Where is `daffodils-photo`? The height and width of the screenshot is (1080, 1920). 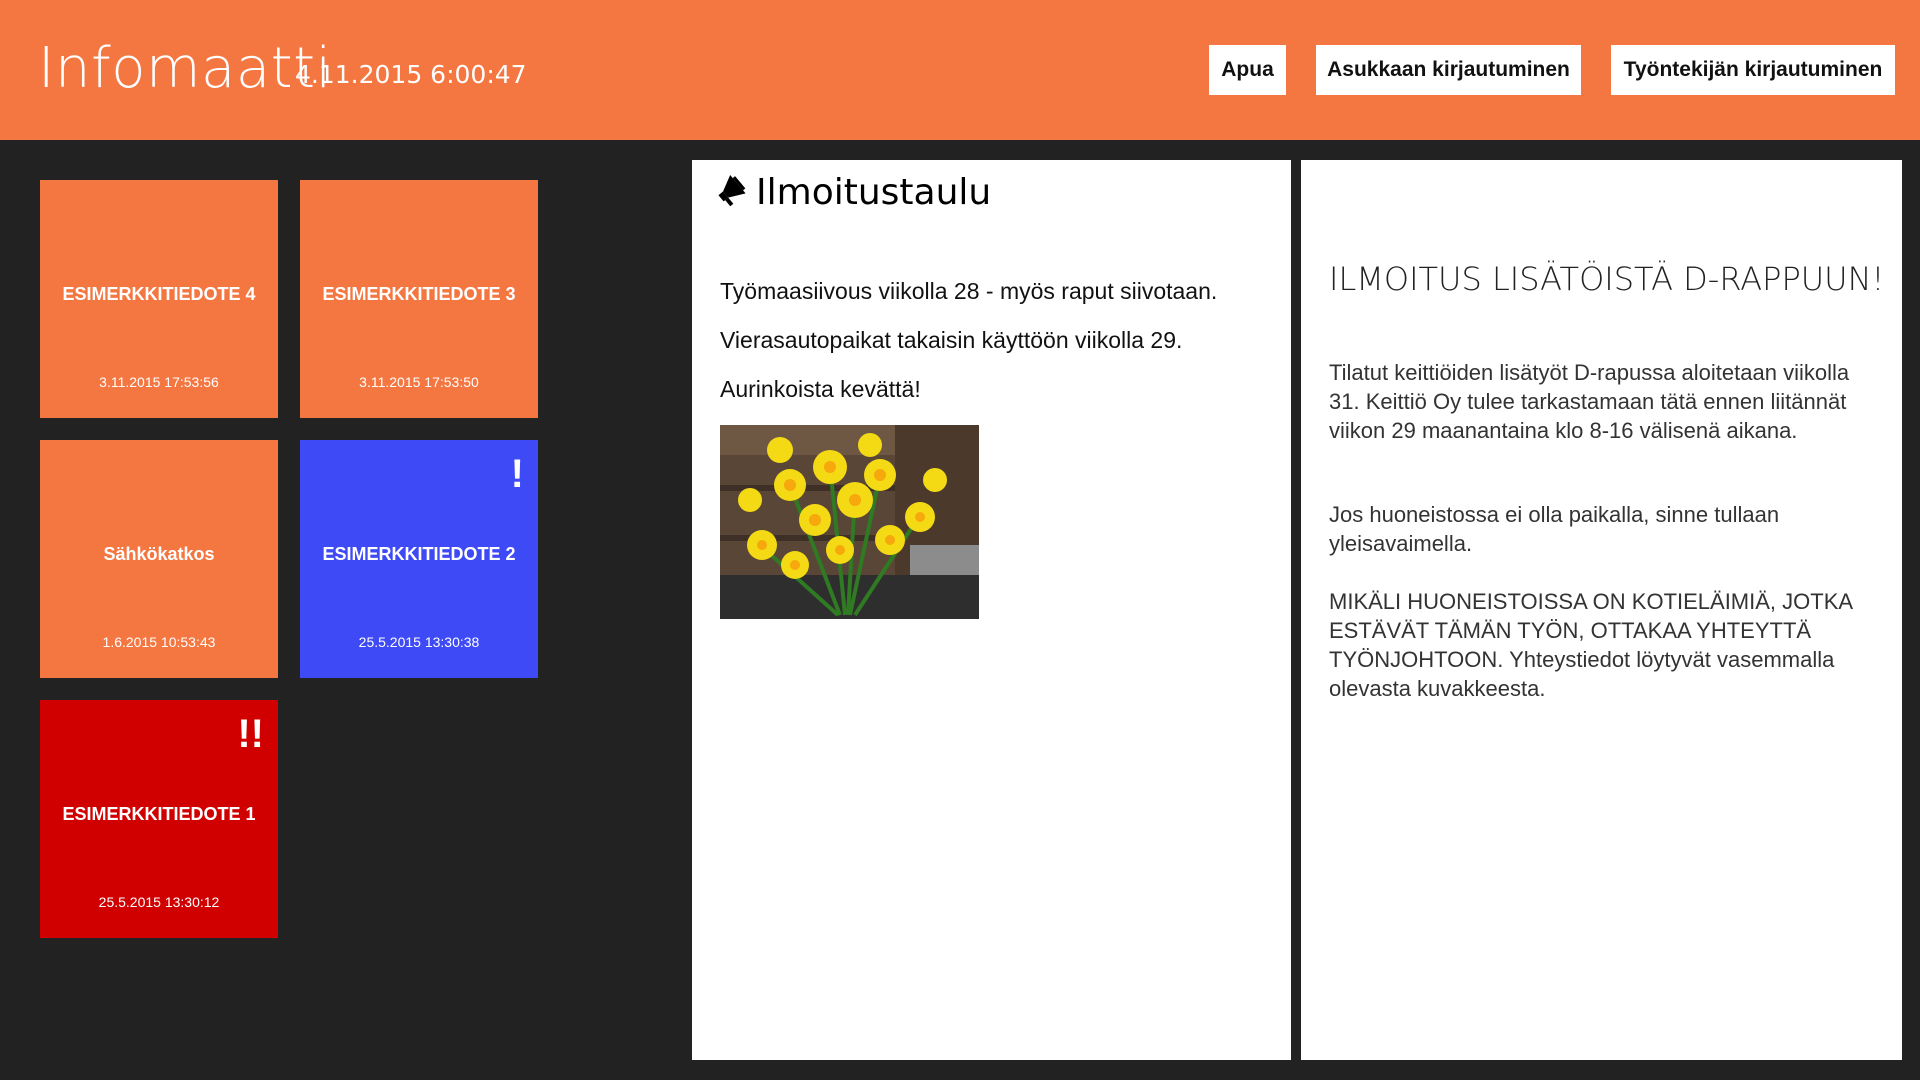
daffodils-photo is located at coordinates (849, 522).